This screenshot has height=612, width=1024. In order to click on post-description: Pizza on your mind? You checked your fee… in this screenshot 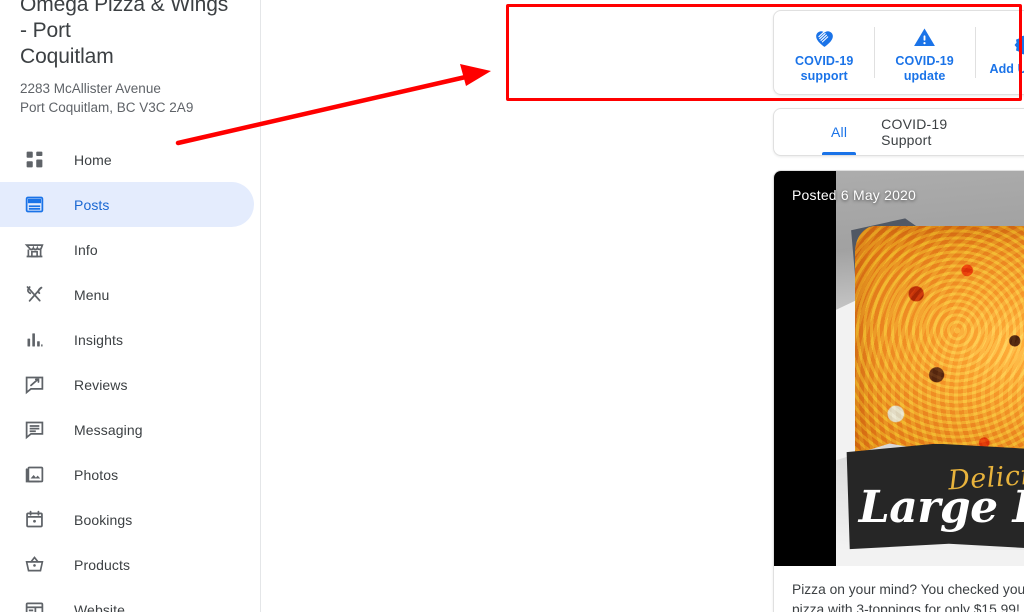, I will do `click(908, 597)`.